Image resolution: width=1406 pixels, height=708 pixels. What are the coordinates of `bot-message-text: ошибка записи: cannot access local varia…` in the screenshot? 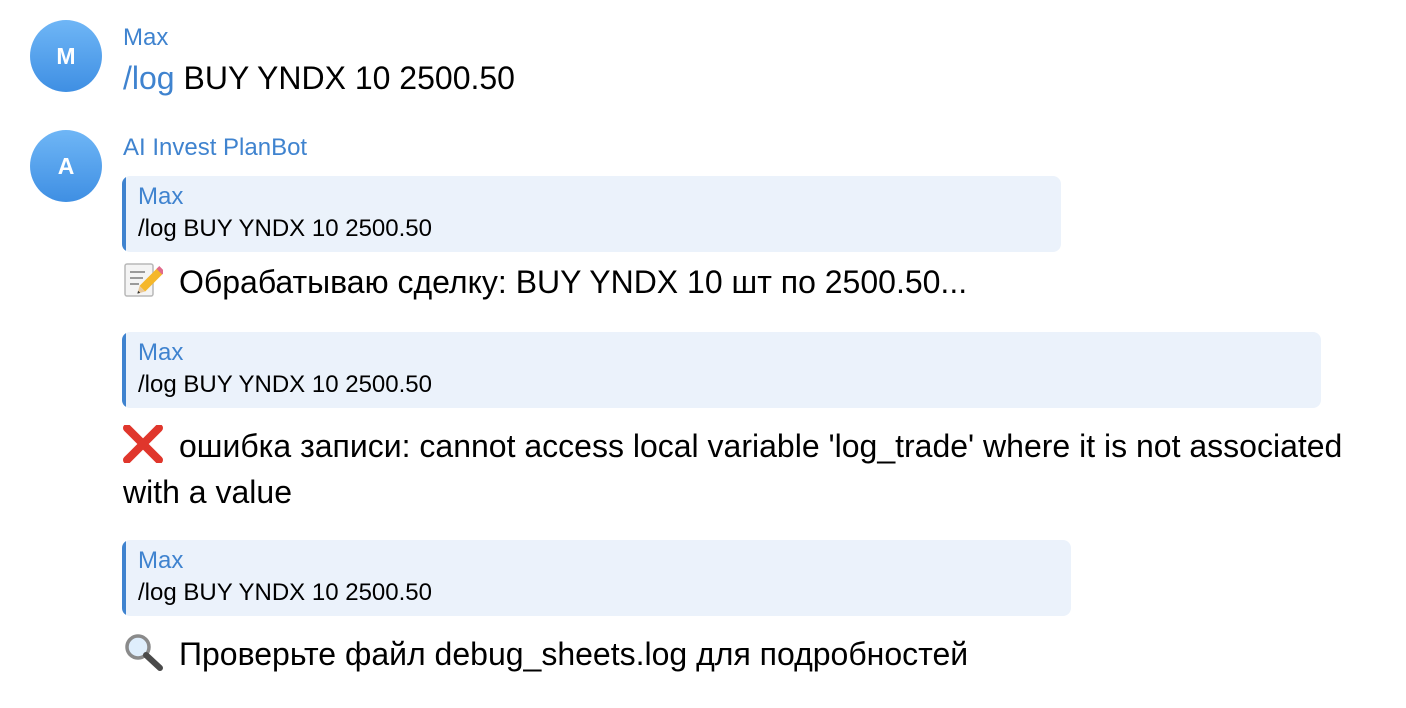 It's located at (738, 469).